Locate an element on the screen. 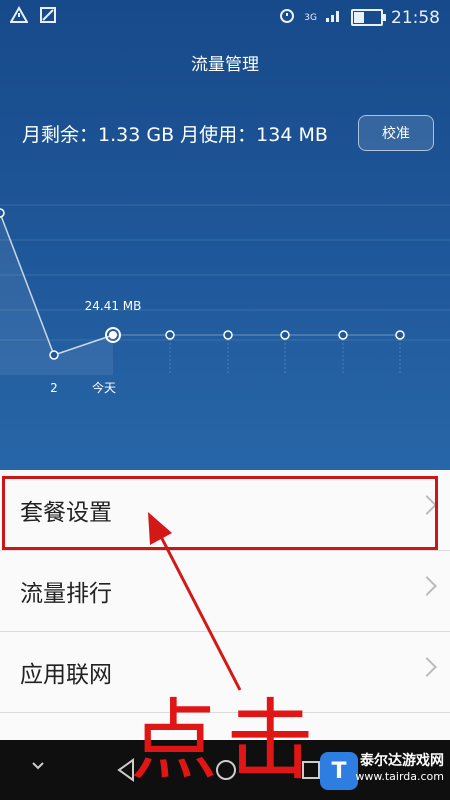  menu-item-plan-settings: 套餐设置 is located at coordinates (225, 510).